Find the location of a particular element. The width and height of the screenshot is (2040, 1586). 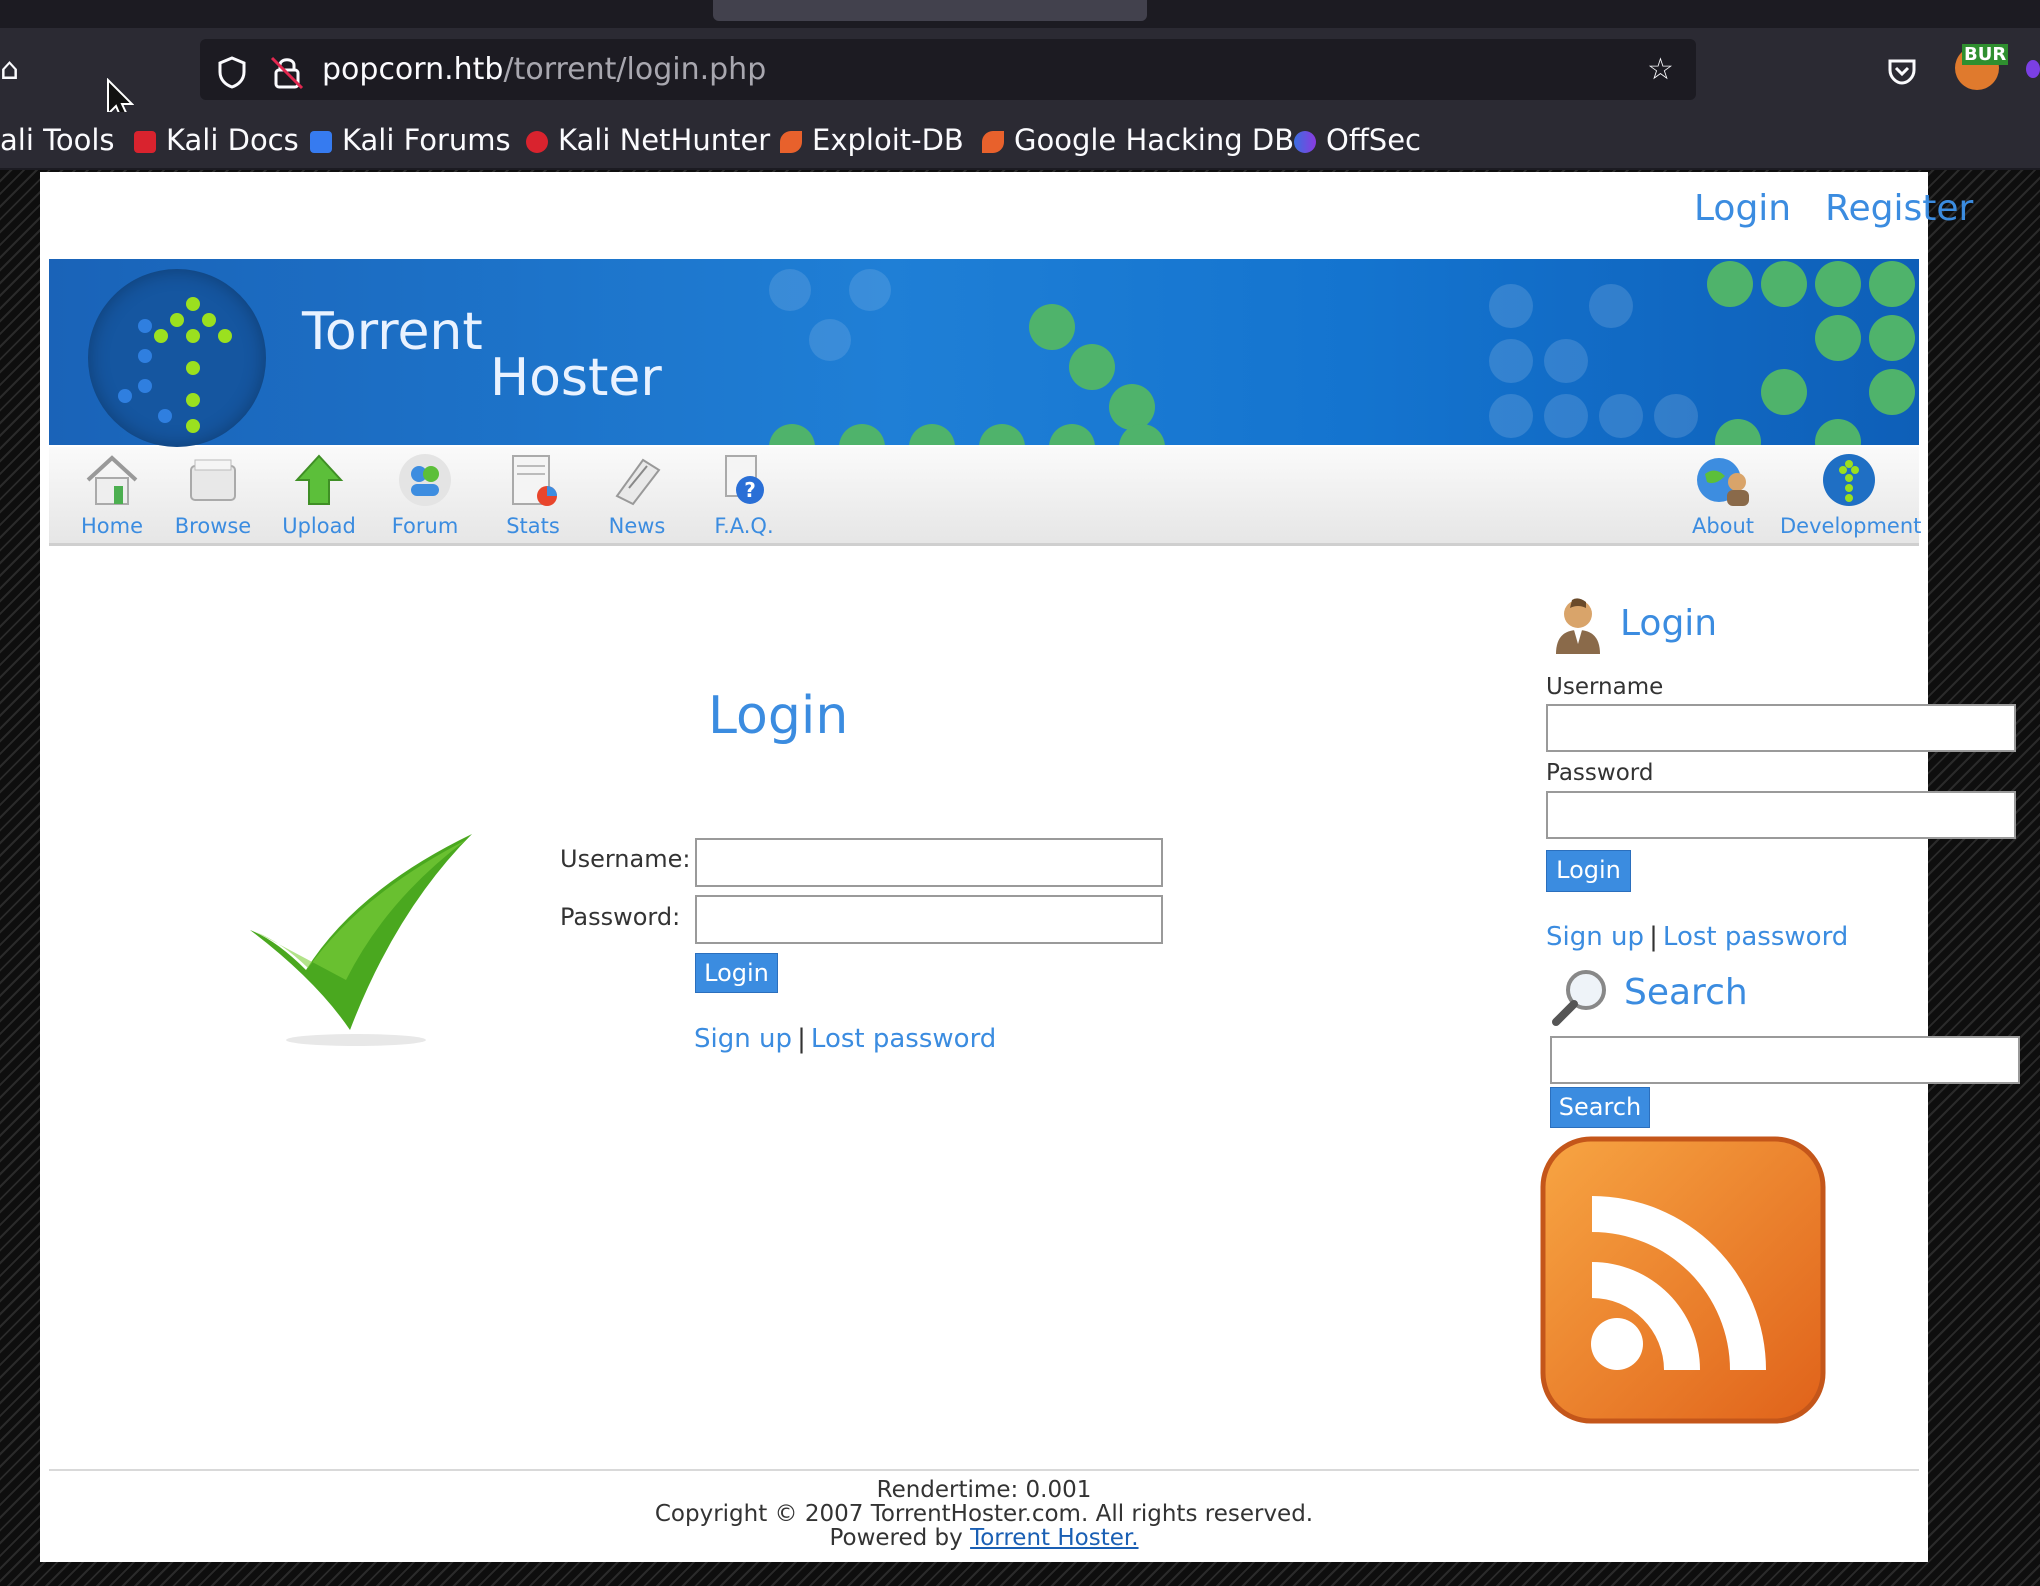

extension-icon is located at coordinates (2033, 69).